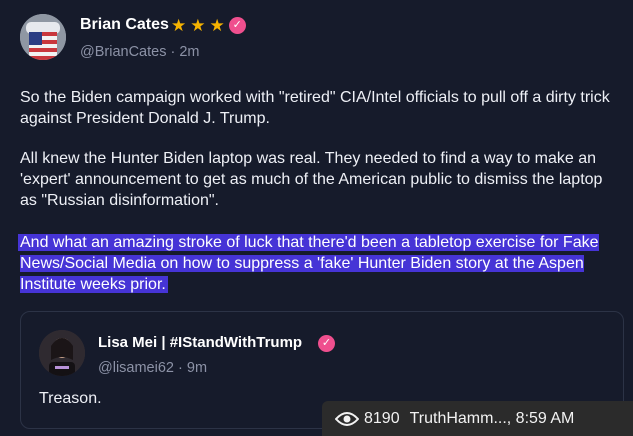 The image size is (633, 436). I want to click on eye-icon, so click(347, 418).